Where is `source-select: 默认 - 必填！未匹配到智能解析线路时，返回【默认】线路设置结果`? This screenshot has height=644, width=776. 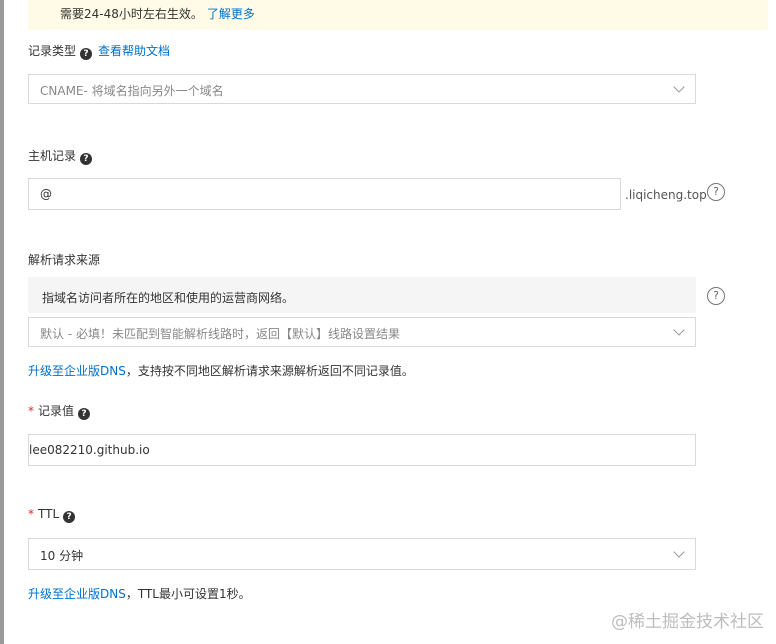 source-select: 默认 - 必填！未匹配到智能解析线路时，返回【默认】线路设置结果 is located at coordinates (362, 332).